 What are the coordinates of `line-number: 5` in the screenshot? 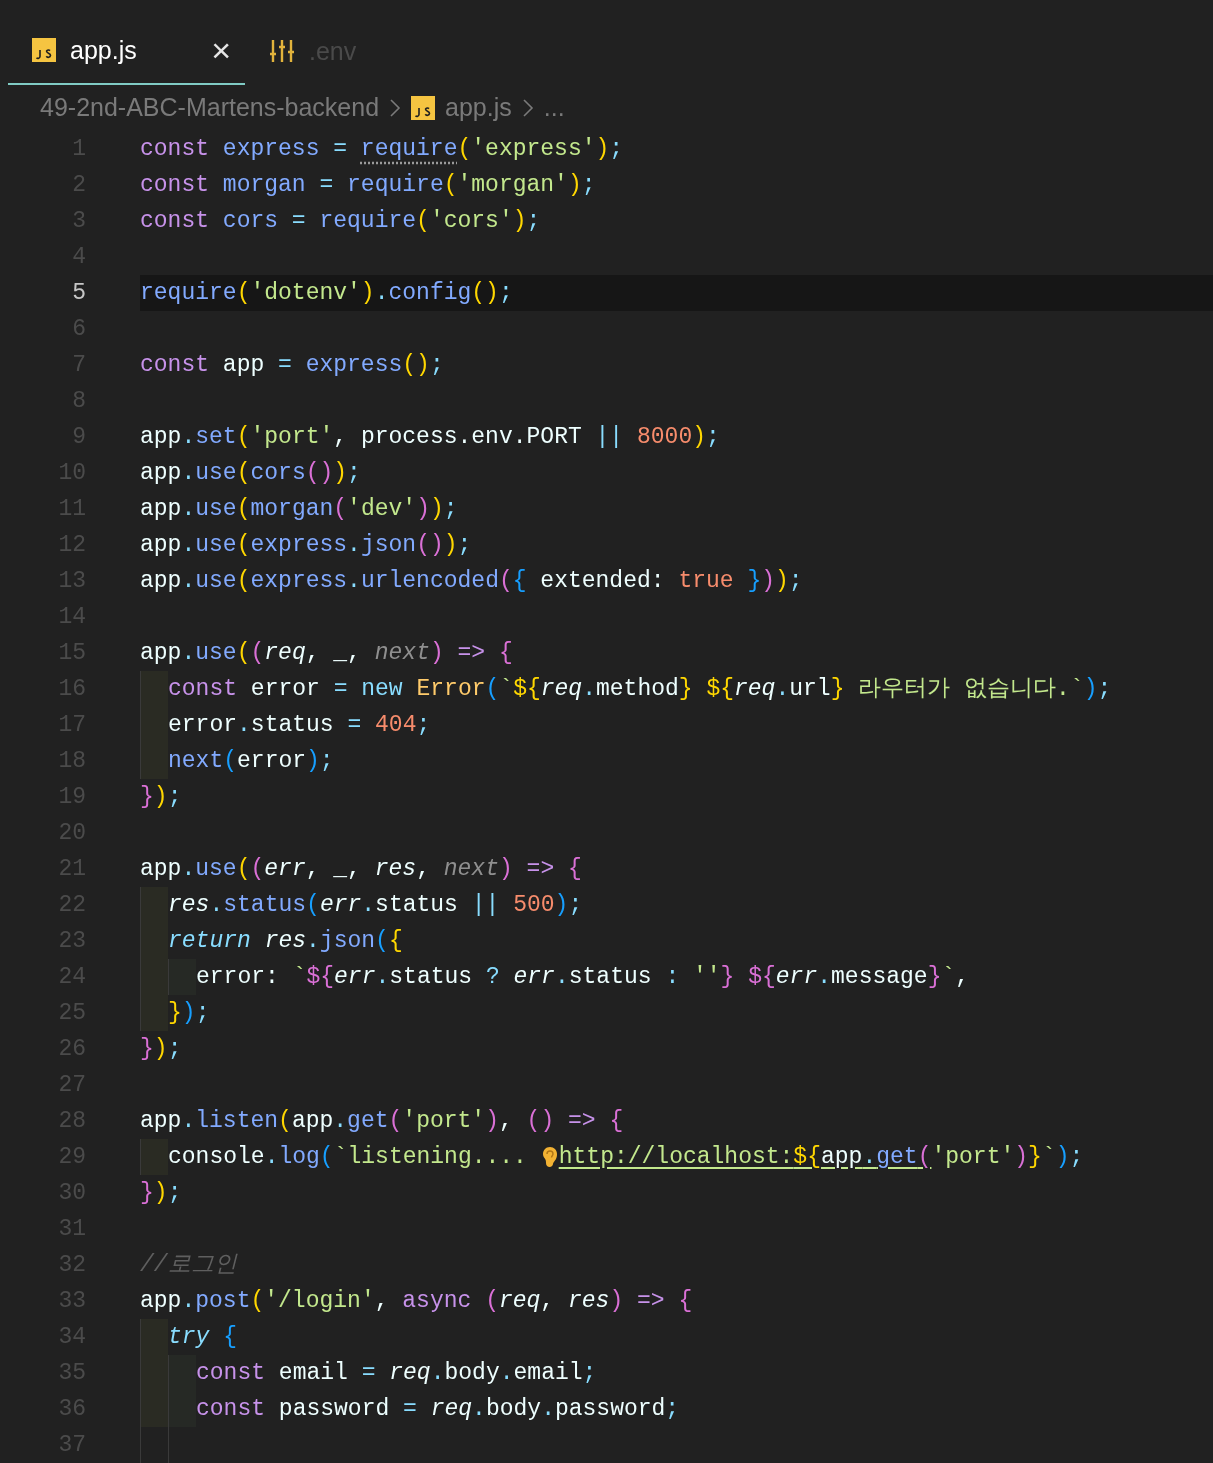 It's located at (79, 293).